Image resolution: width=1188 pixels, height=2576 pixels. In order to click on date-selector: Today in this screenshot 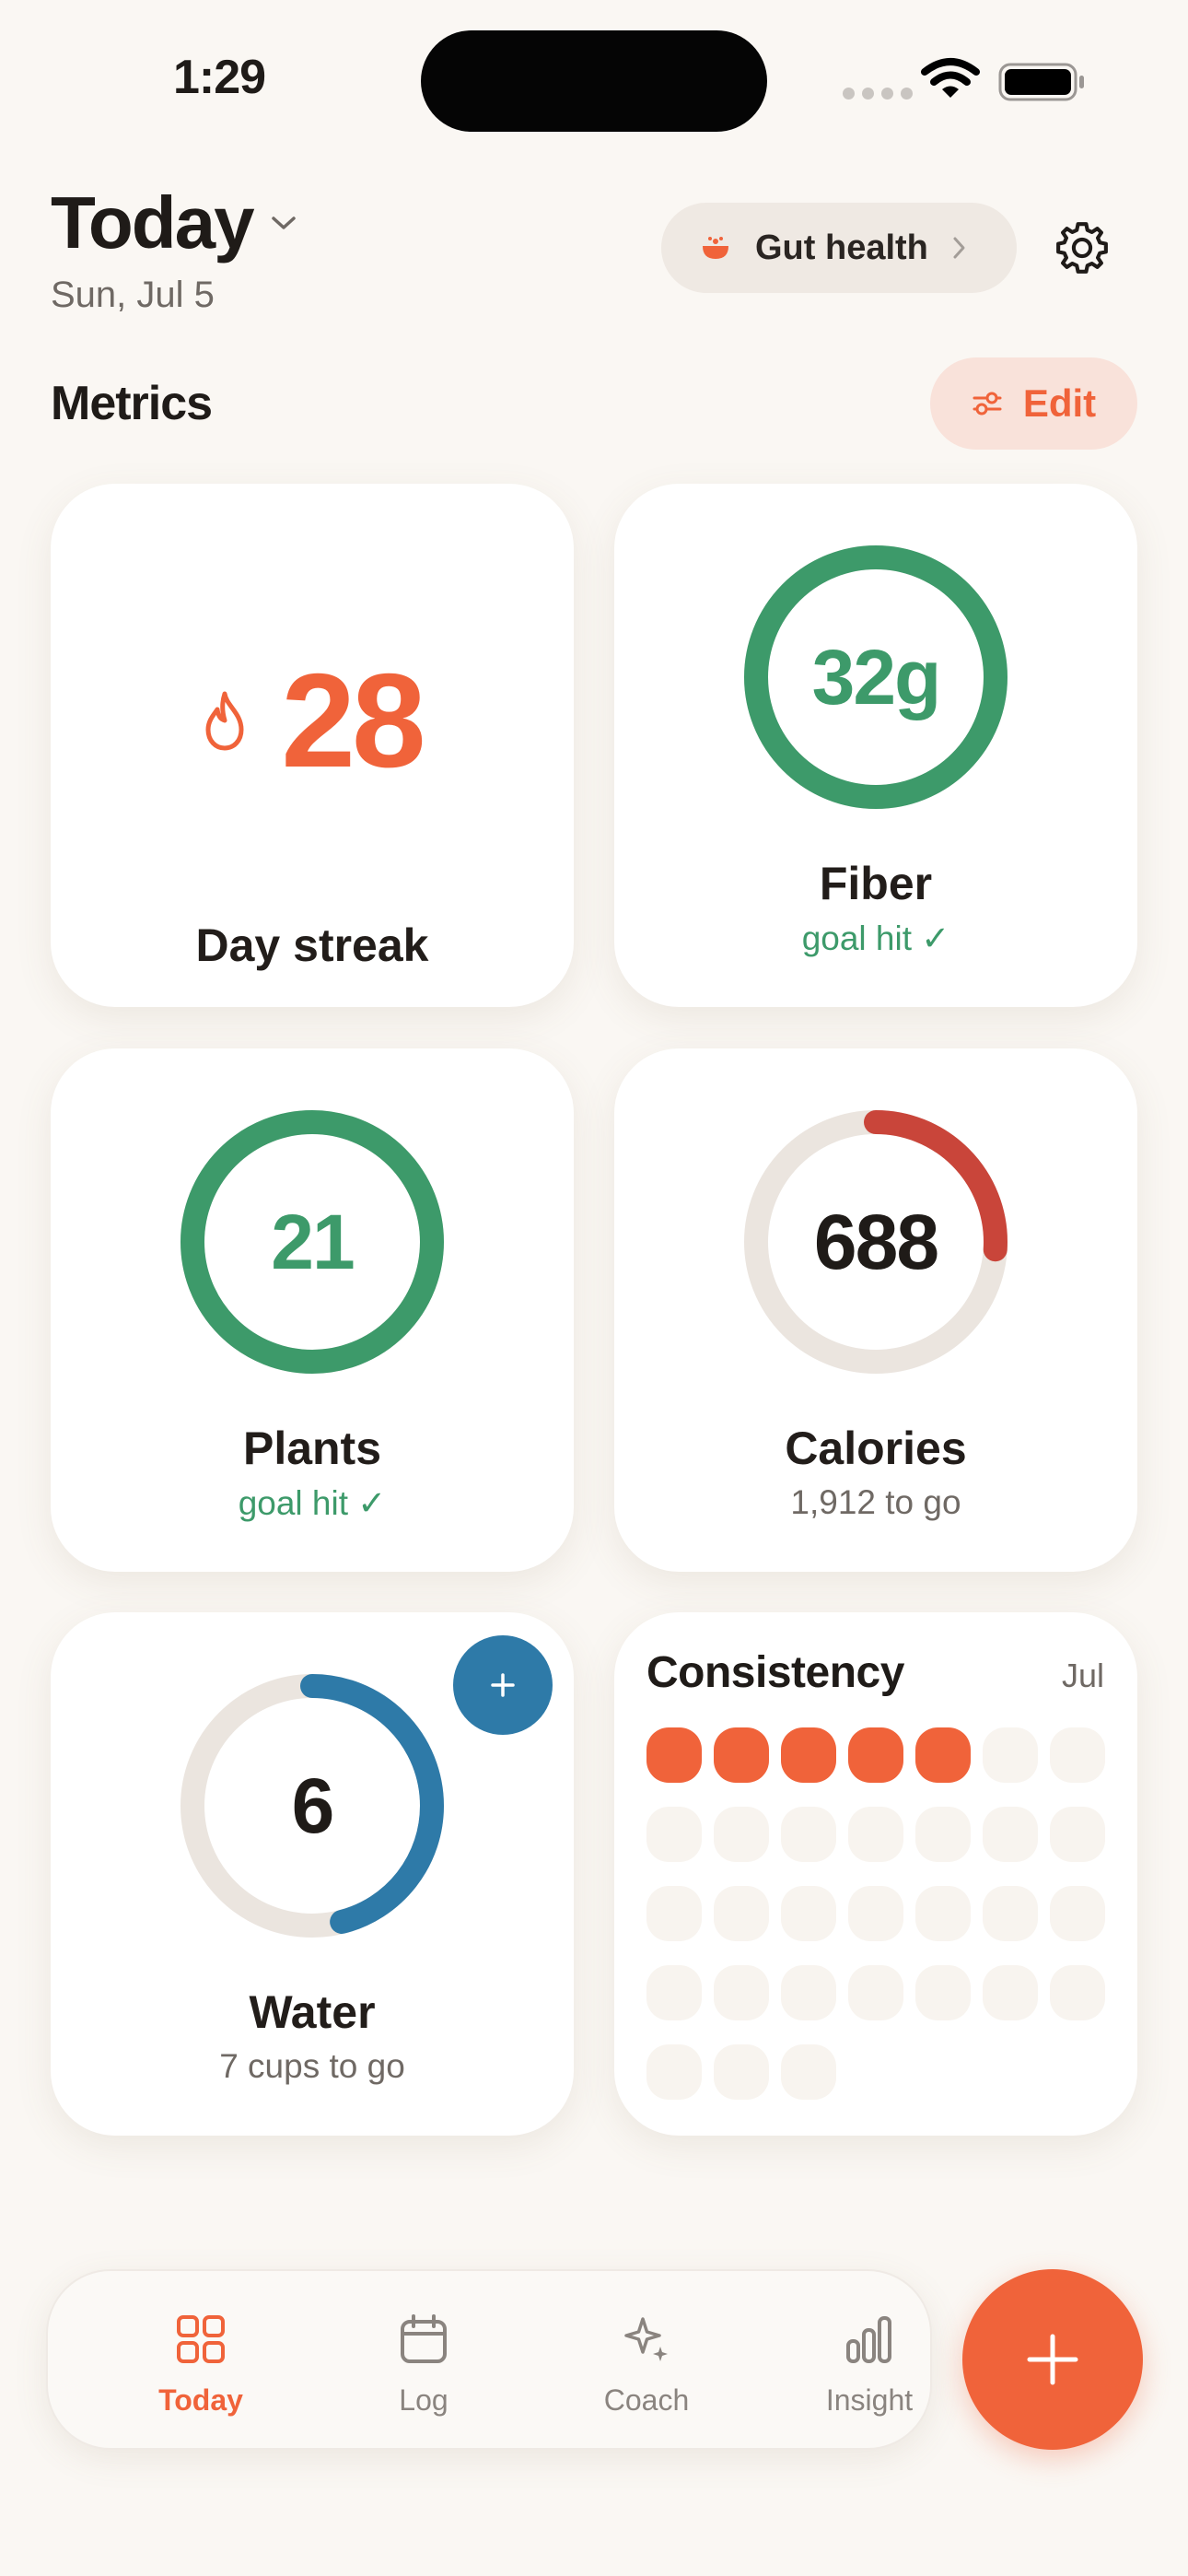, I will do `click(174, 223)`.